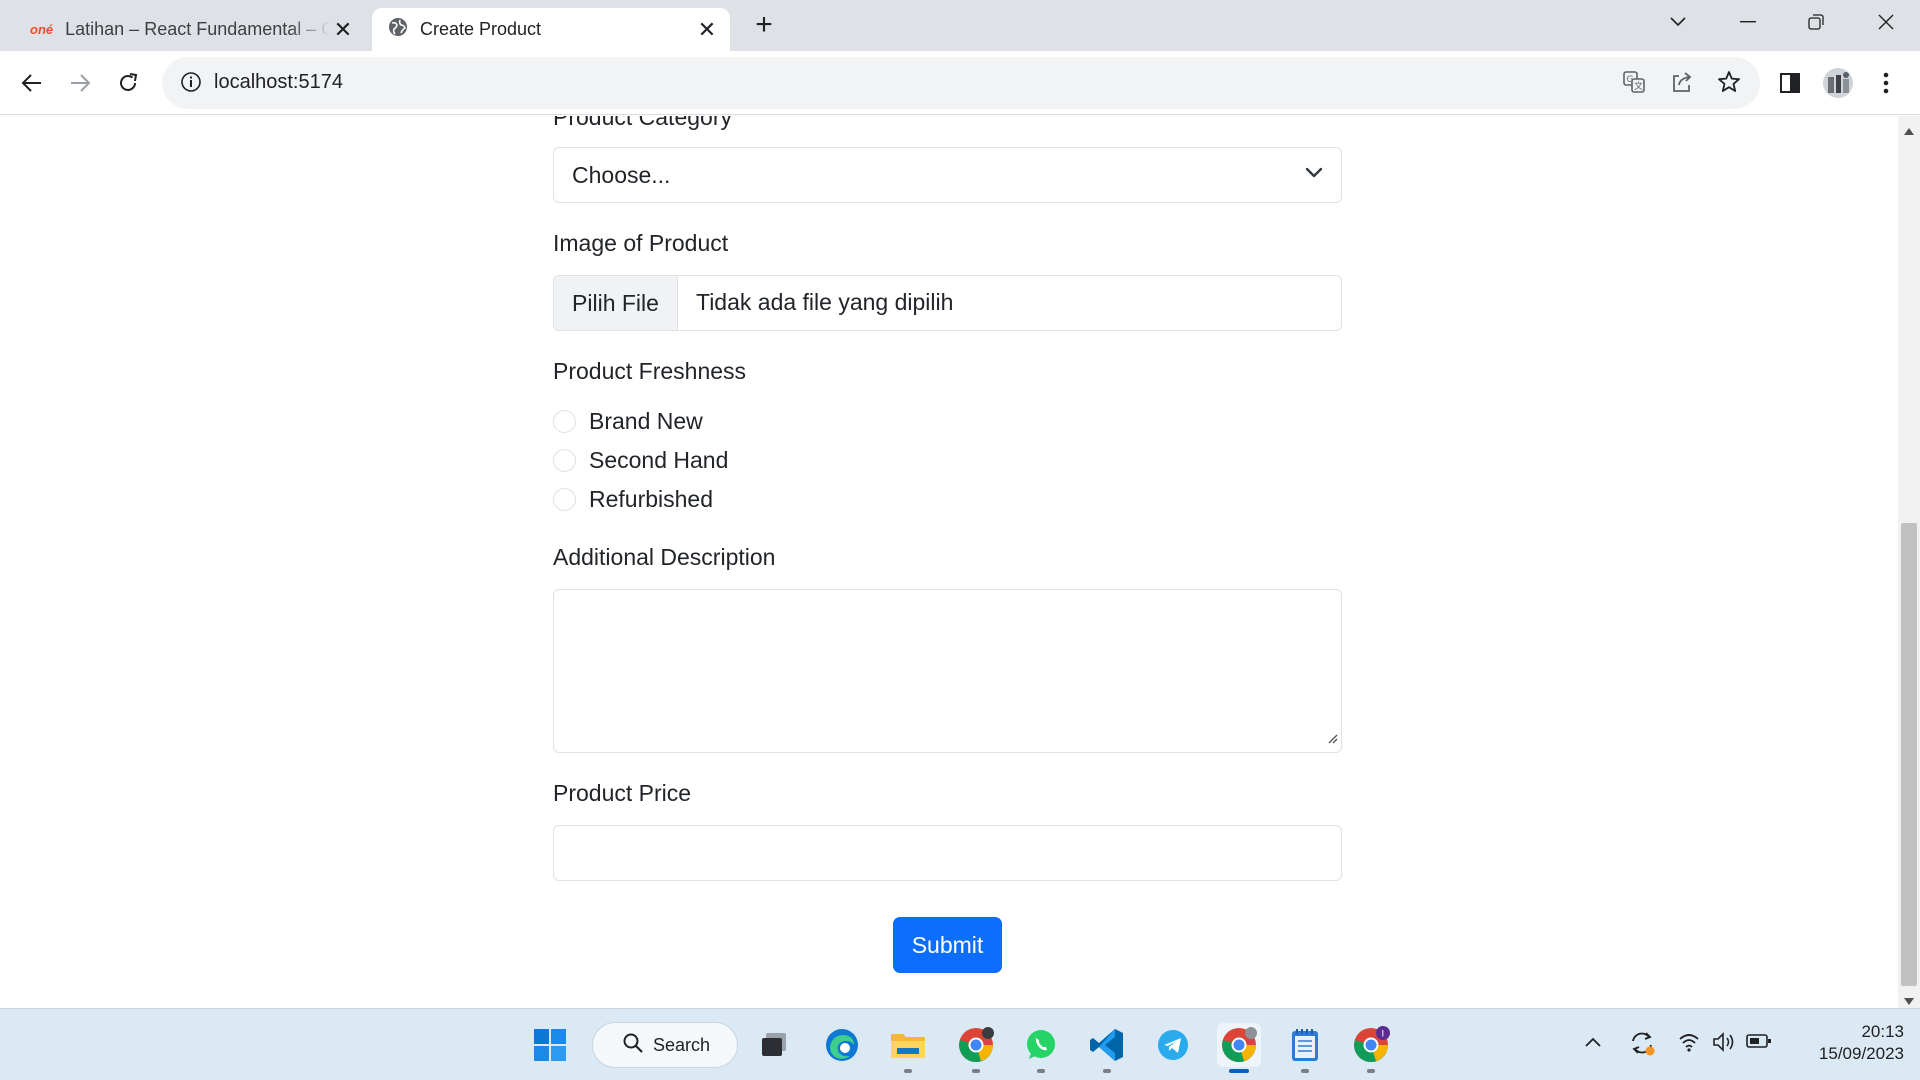 This screenshot has width=1920, height=1080. What do you see at coordinates (398, 29) in the screenshot?
I see `globe-icon` at bounding box center [398, 29].